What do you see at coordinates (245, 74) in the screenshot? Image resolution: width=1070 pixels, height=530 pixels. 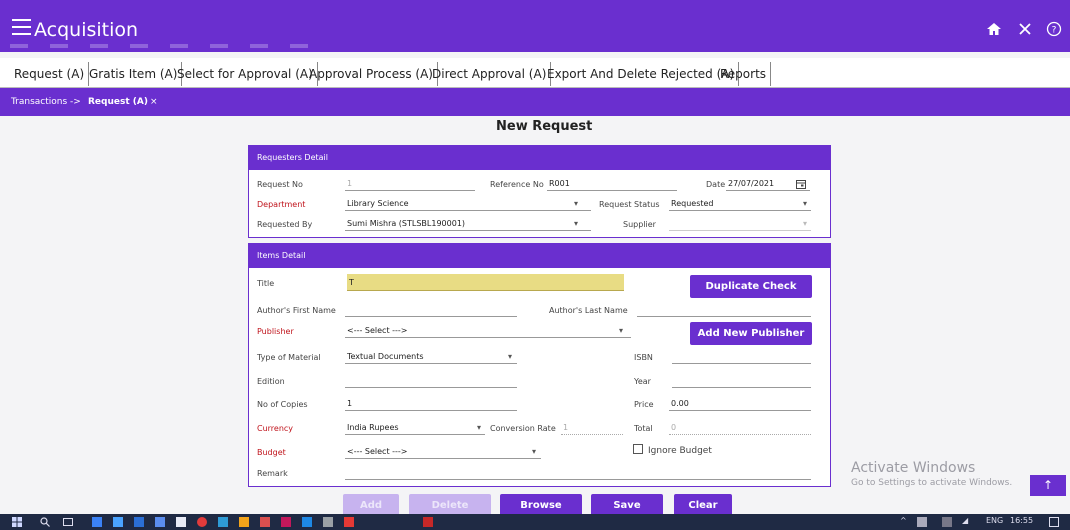 I see `tab-select-for-approval: Select for Approval (A)` at bounding box center [245, 74].